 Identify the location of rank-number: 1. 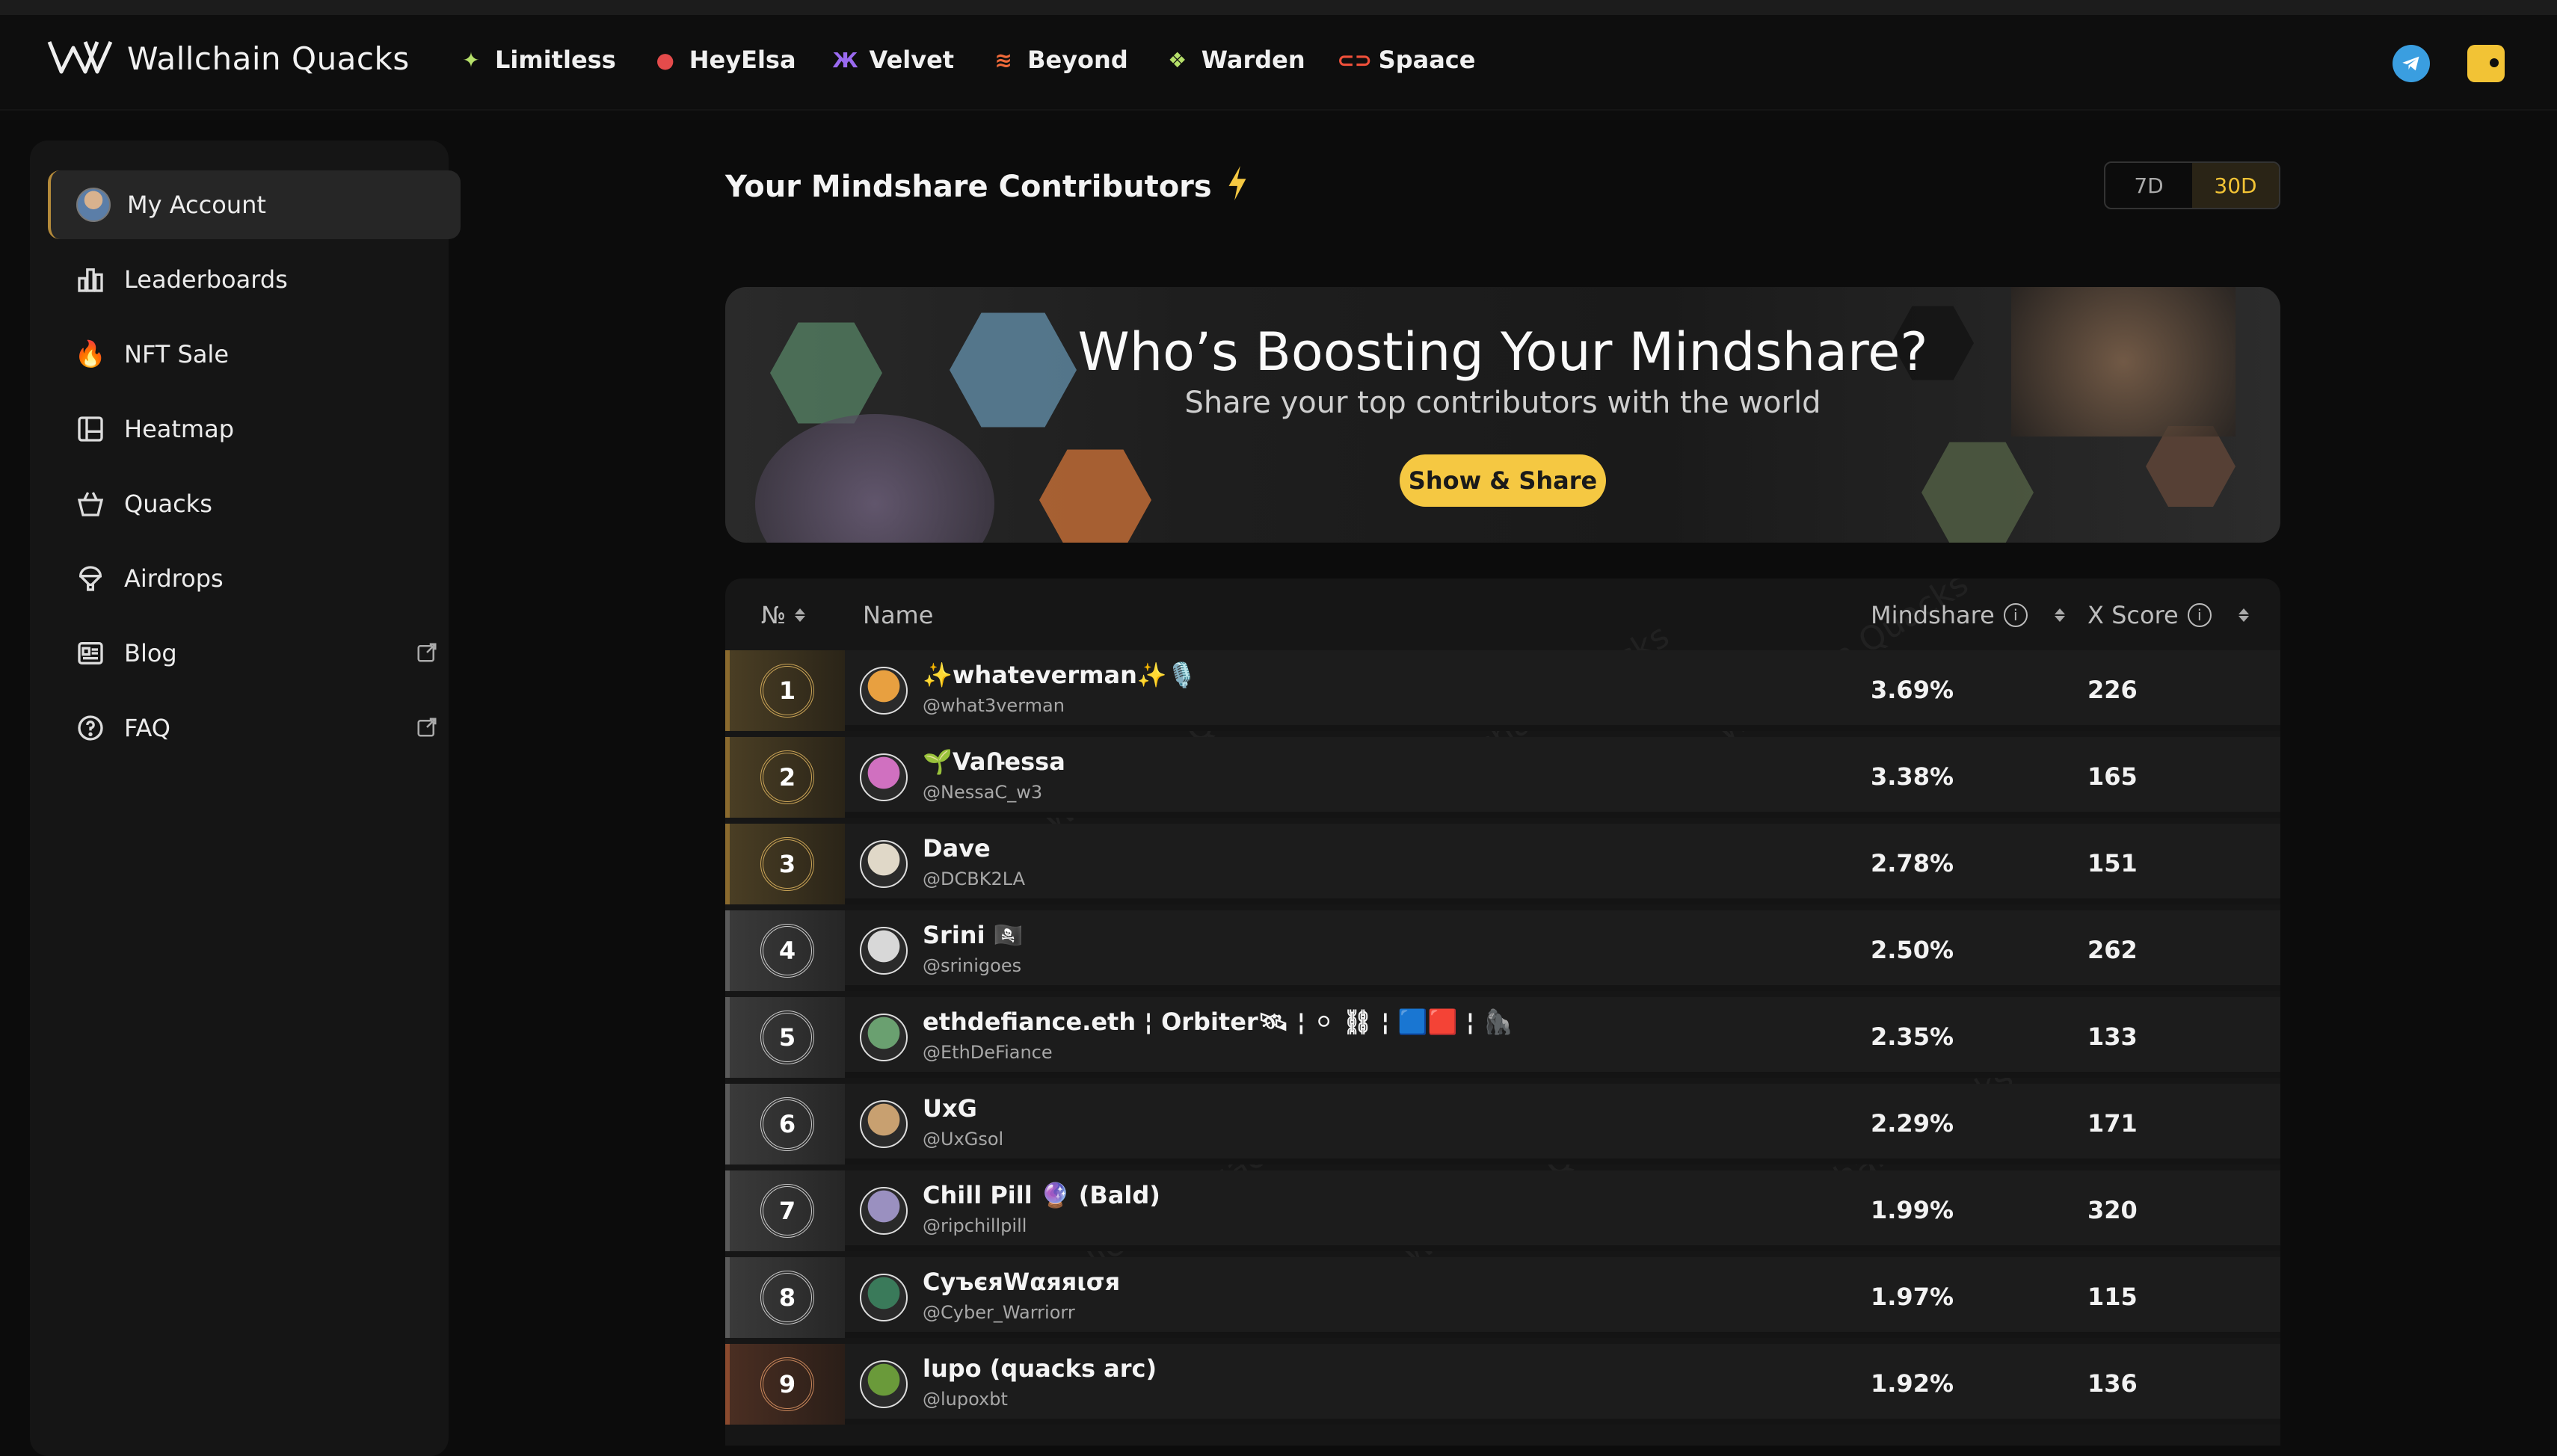
(787, 690).